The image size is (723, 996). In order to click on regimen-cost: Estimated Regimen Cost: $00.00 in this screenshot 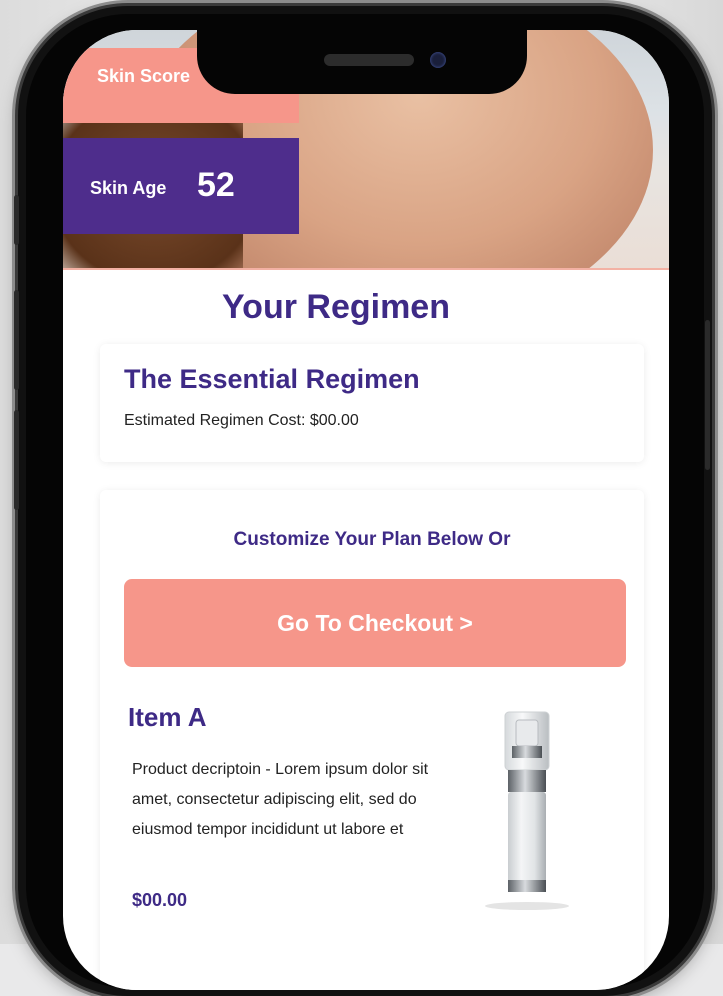, I will do `click(241, 420)`.